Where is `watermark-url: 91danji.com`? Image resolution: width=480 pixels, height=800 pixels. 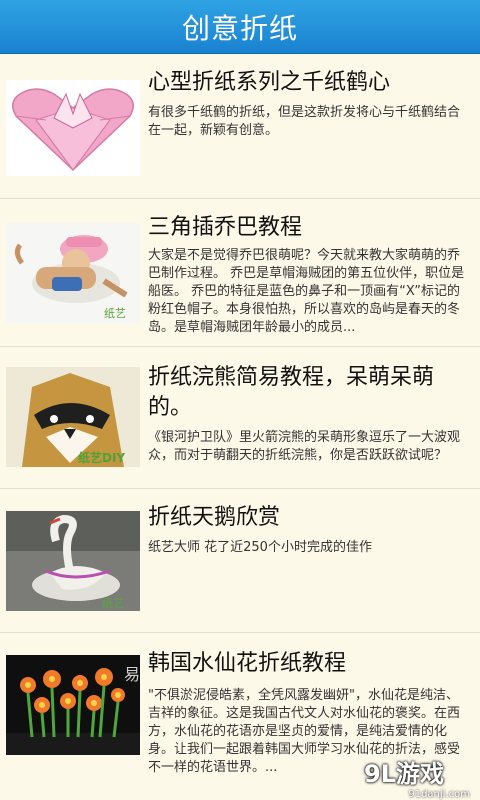
watermark-url: 91danji.com is located at coordinates (439, 794).